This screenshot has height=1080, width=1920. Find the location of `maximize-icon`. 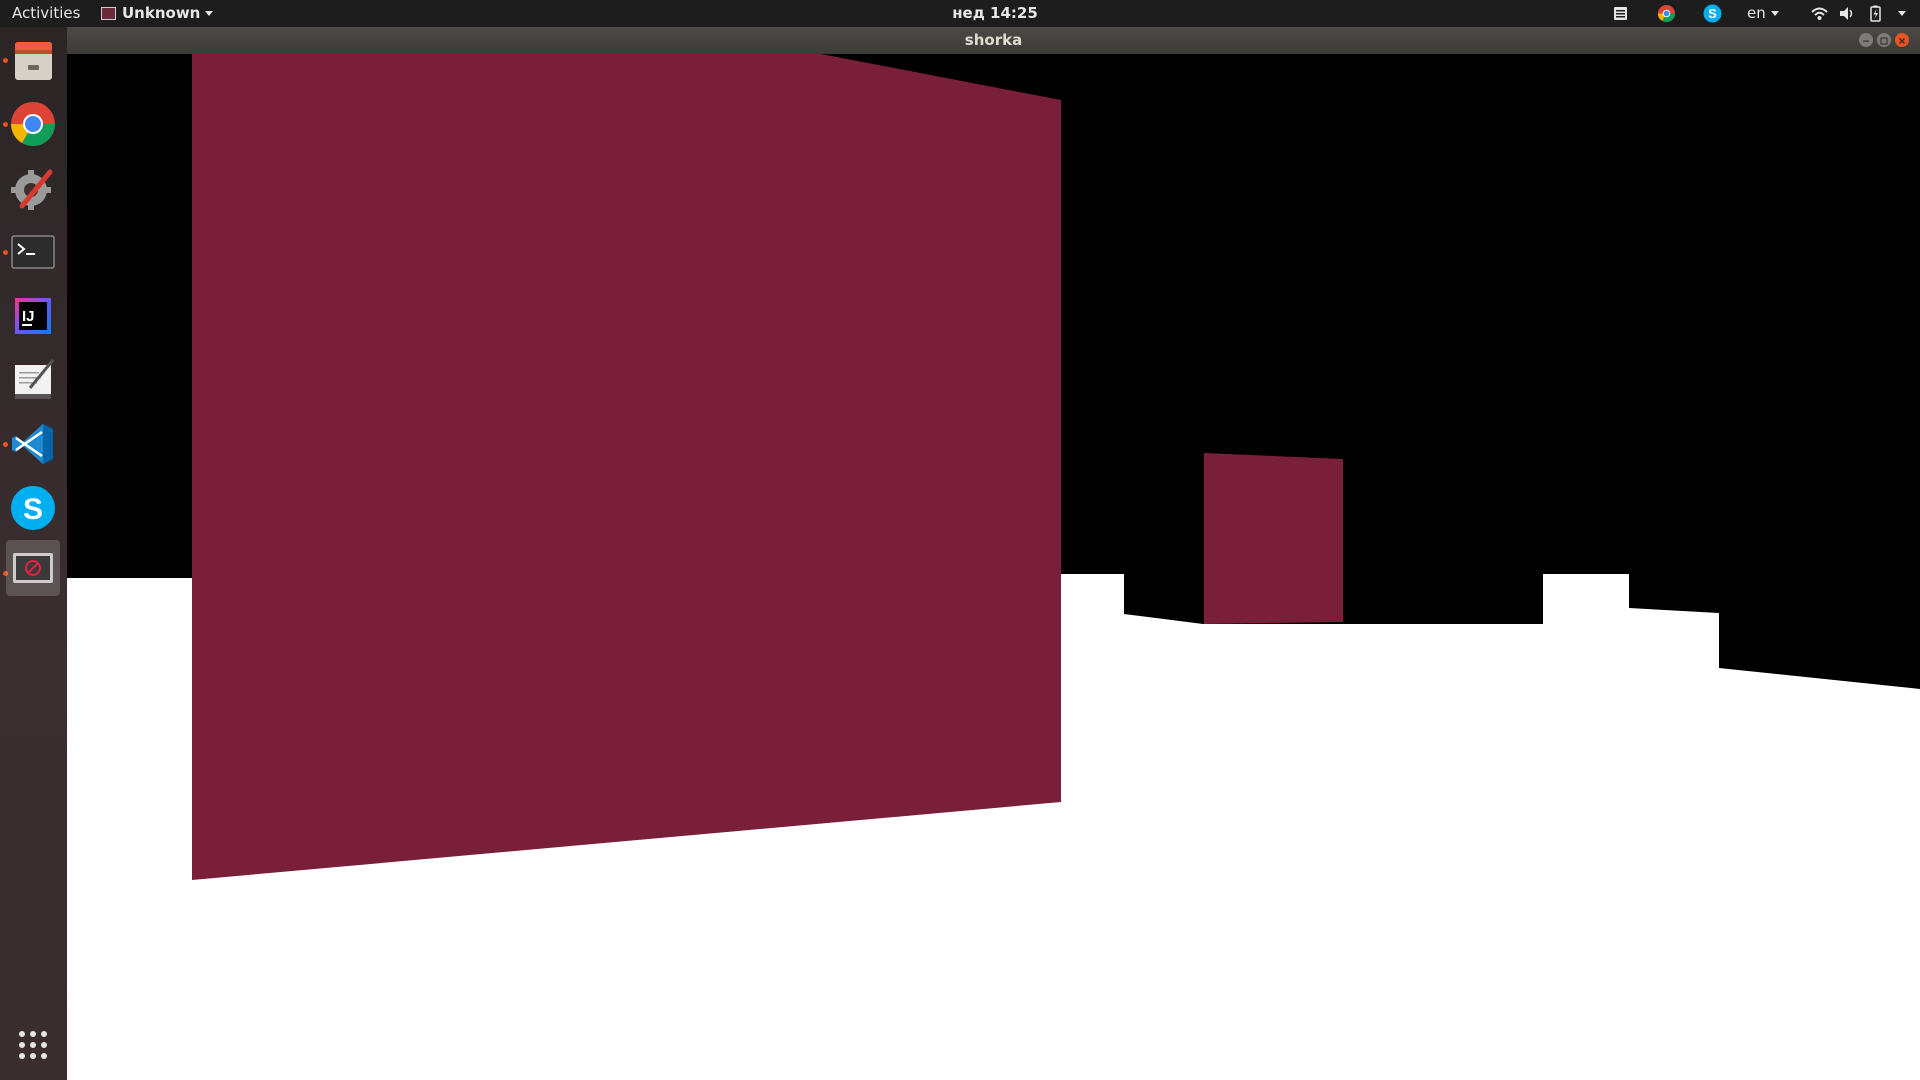

maximize-icon is located at coordinates (1884, 41).